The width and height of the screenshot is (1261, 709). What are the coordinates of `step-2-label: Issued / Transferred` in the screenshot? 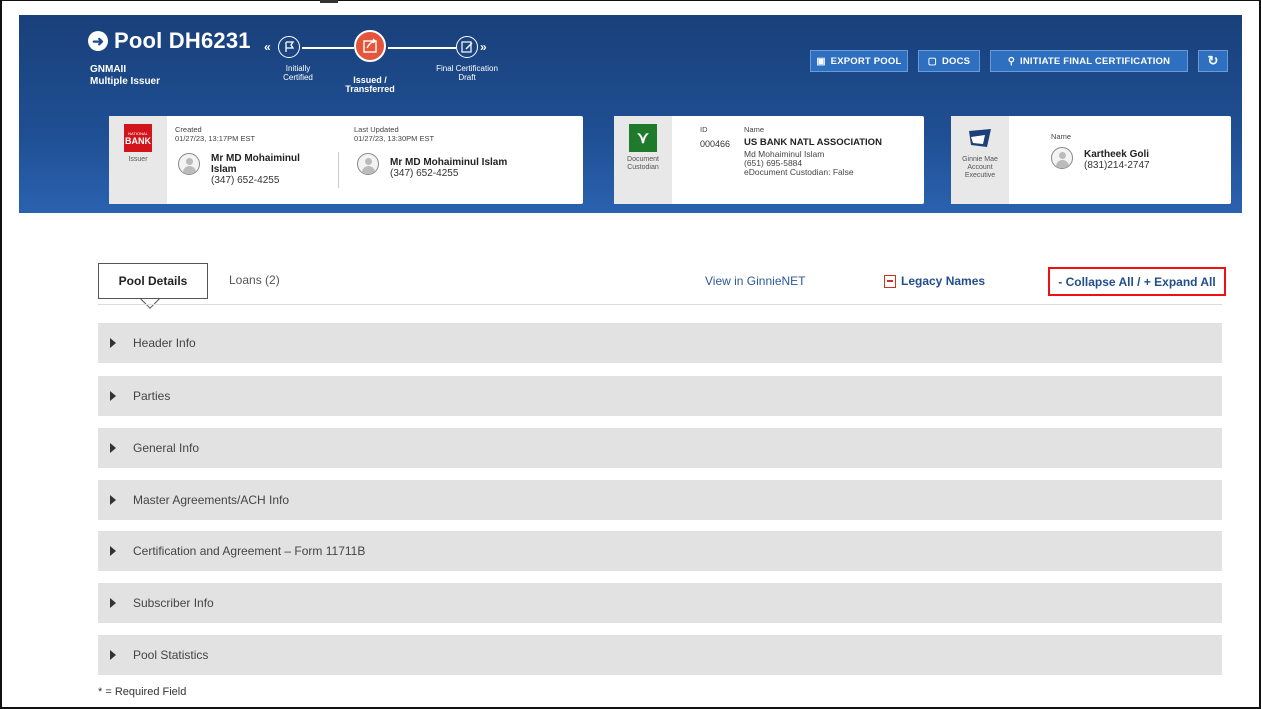 It's located at (370, 85).